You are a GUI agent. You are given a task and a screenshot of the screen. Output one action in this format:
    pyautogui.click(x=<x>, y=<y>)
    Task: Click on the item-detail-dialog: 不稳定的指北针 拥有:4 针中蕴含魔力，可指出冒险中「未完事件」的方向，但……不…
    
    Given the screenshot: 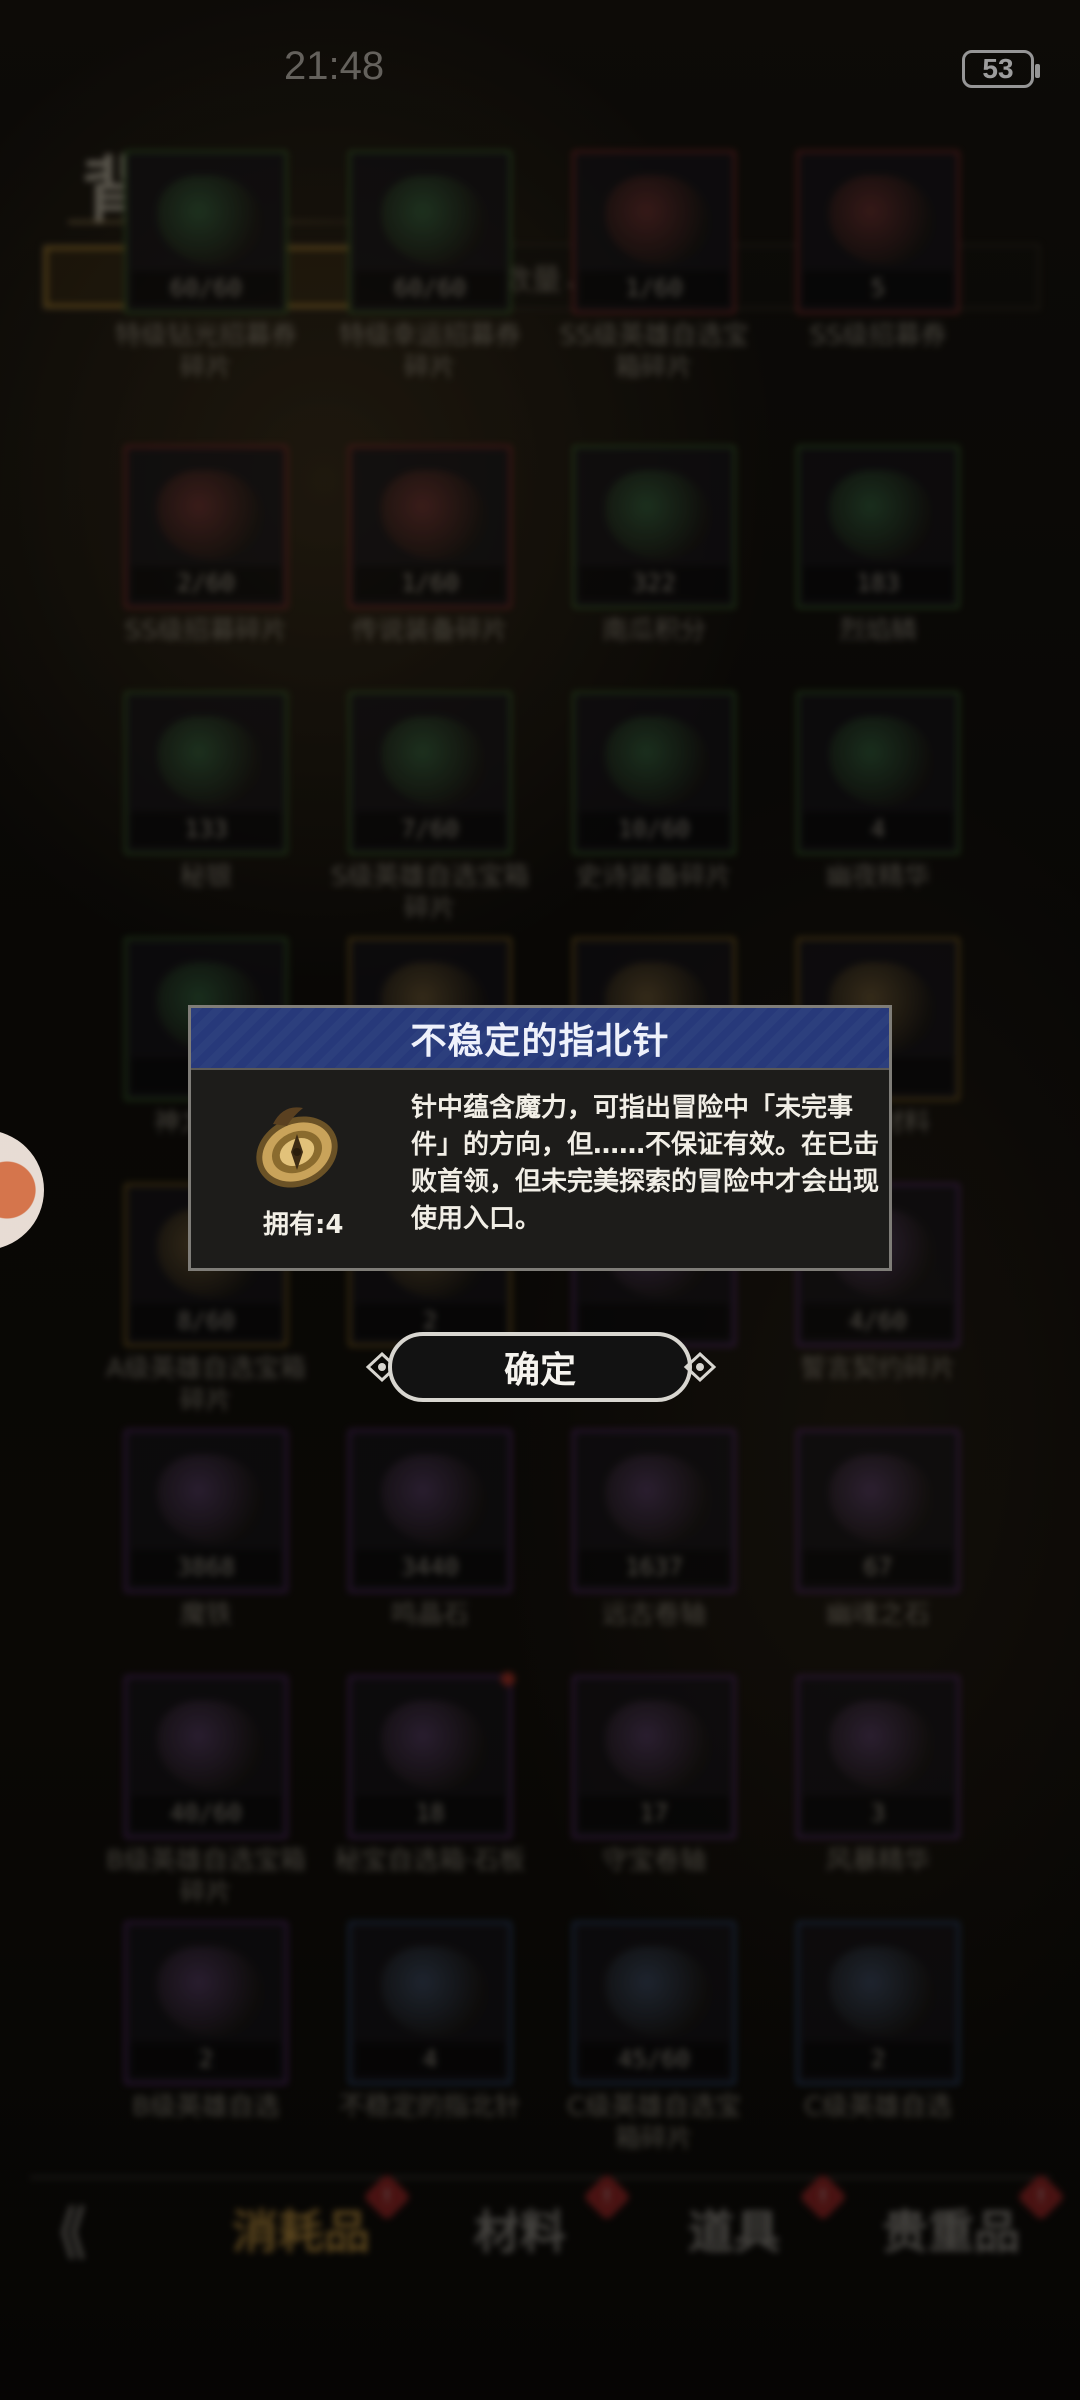 What is the action you would take?
    pyautogui.click(x=540, y=1138)
    